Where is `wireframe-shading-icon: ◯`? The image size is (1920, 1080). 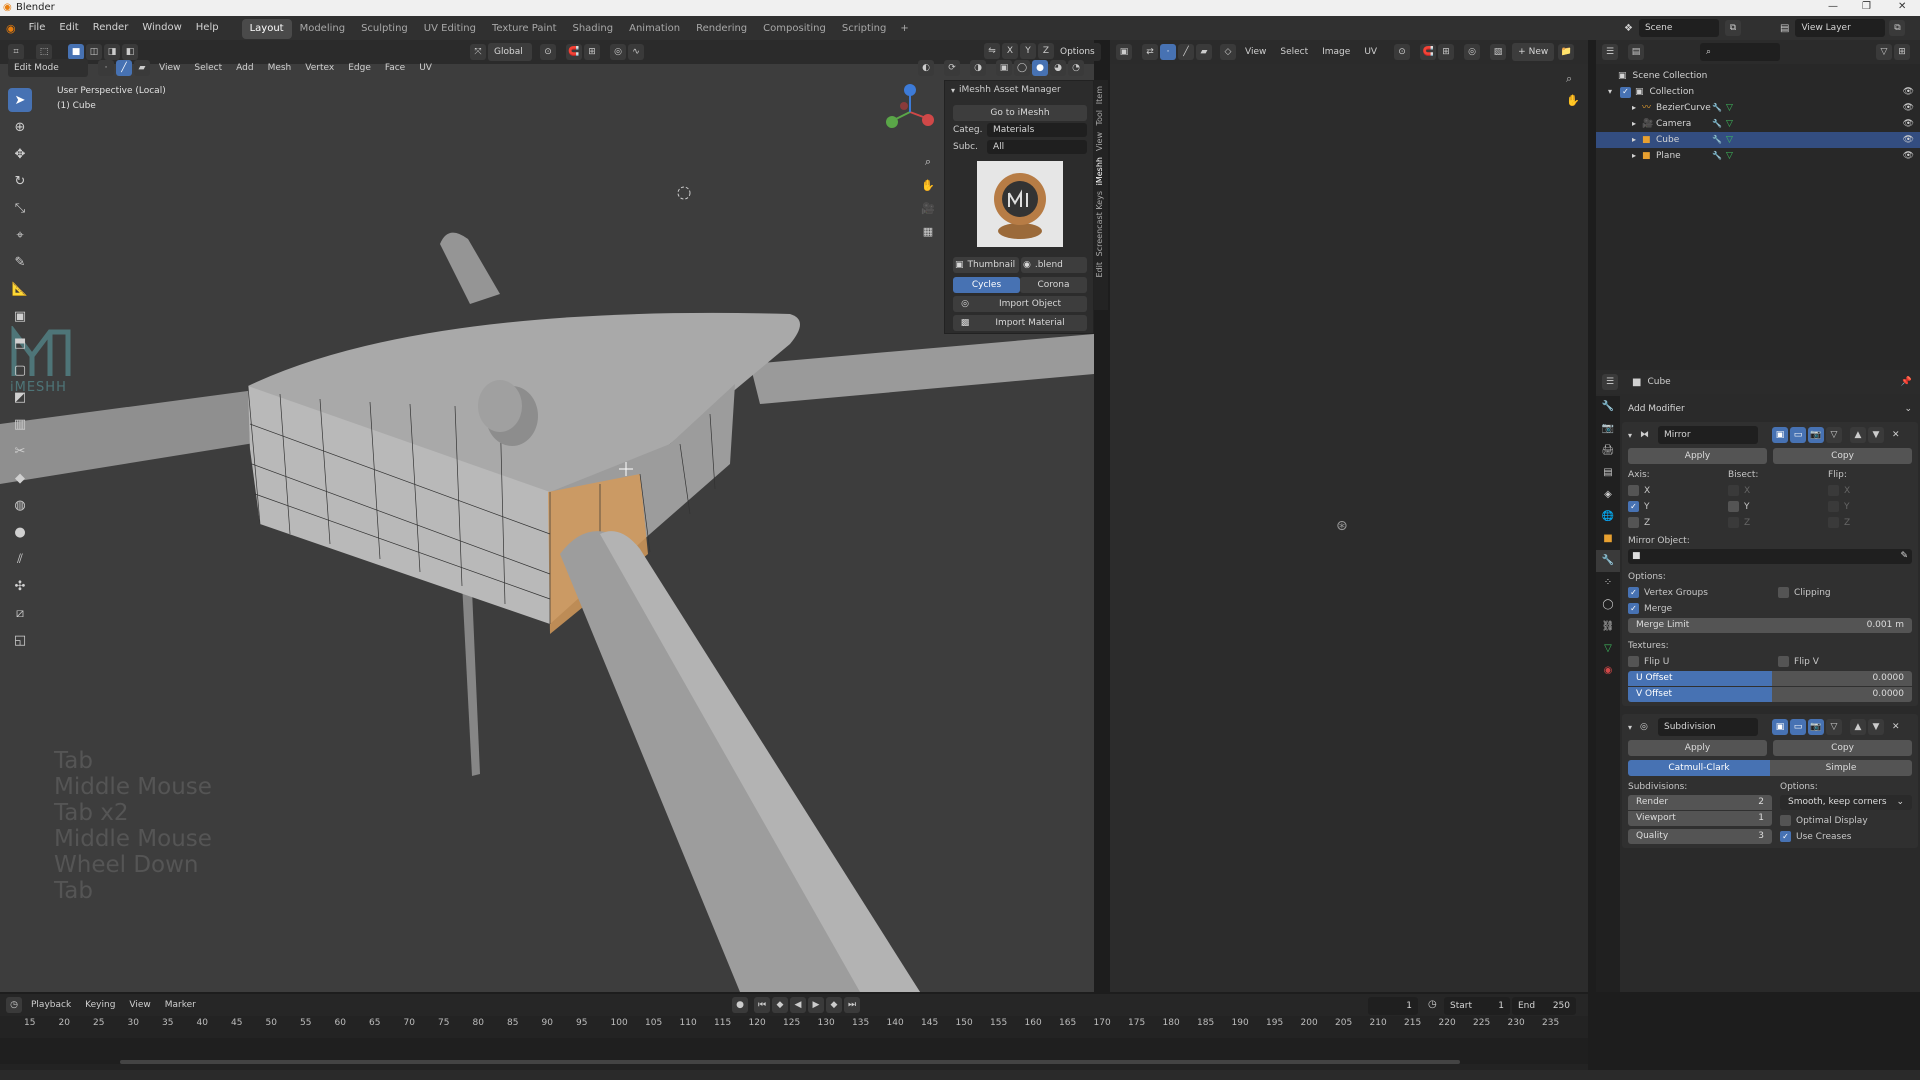 wireframe-shading-icon: ◯ is located at coordinates (1022, 68).